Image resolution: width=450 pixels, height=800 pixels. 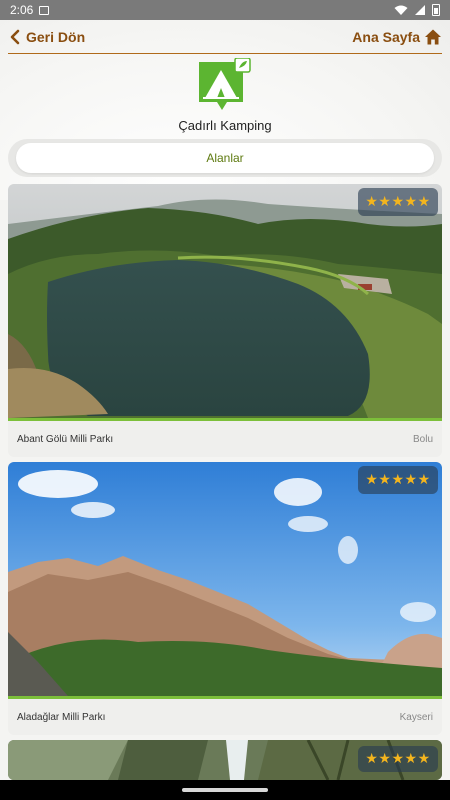 What do you see at coordinates (22, 10) in the screenshot?
I see `clock: 2:06` at bounding box center [22, 10].